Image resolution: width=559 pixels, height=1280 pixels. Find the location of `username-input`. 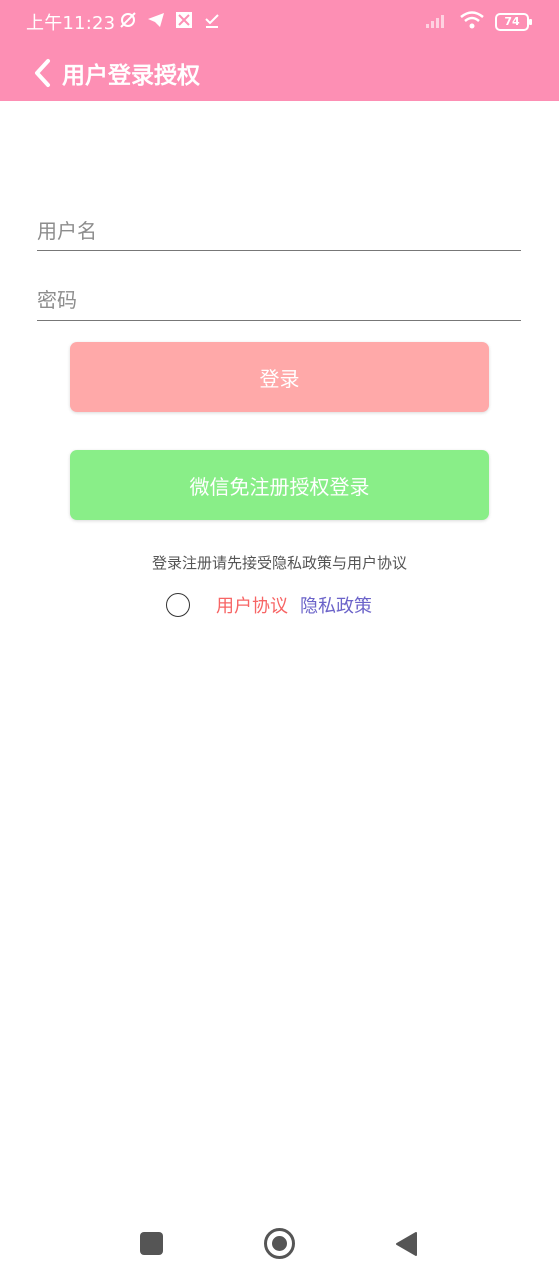

username-input is located at coordinates (279, 234).